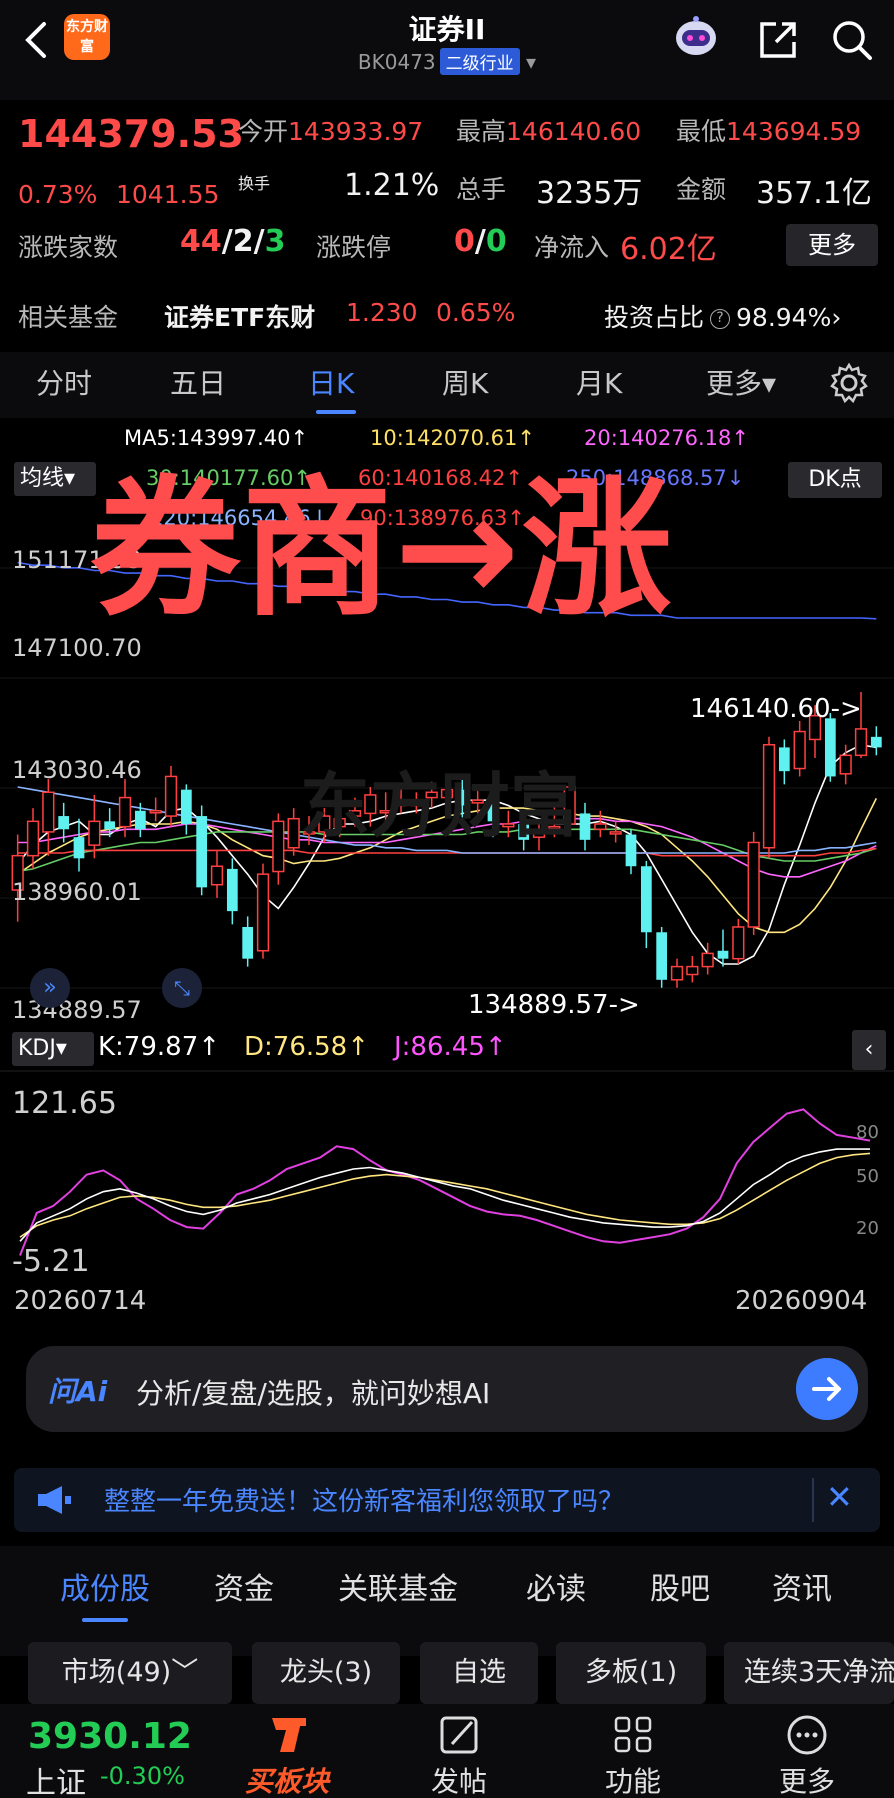 The image size is (894, 1798). What do you see at coordinates (287, 1779) in the screenshot?
I see `nav-buy-sector: 买板块` at bounding box center [287, 1779].